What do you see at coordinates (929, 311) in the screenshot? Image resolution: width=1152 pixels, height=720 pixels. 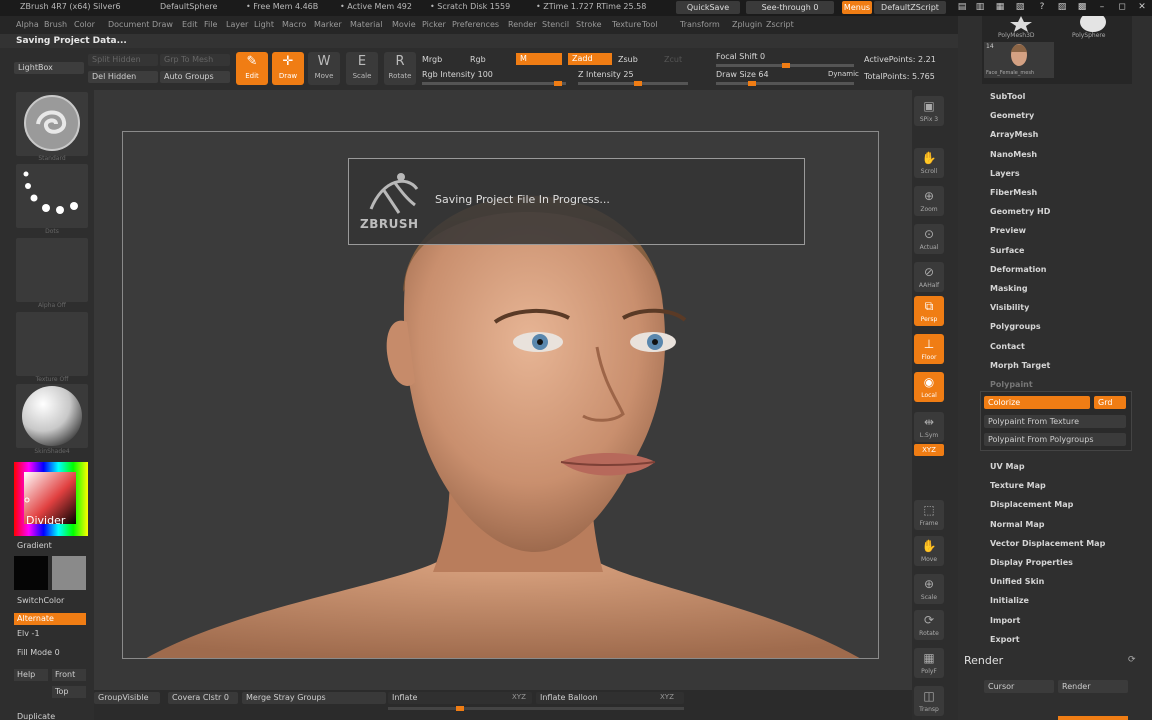 I see `persp-button: ⧉ Persp` at bounding box center [929, 311].